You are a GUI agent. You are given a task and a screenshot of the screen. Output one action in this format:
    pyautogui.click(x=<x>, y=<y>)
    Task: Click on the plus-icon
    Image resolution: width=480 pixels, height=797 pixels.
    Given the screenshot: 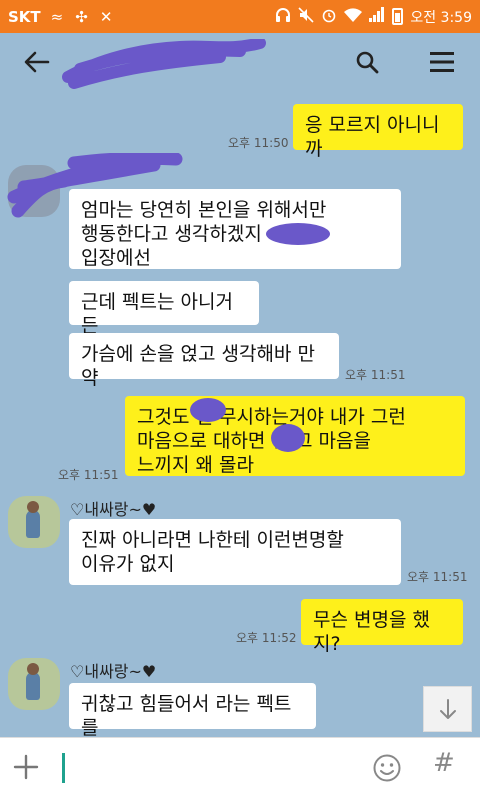 What is the action you would take?
    pyautogui.click(x=26, y=767)
    